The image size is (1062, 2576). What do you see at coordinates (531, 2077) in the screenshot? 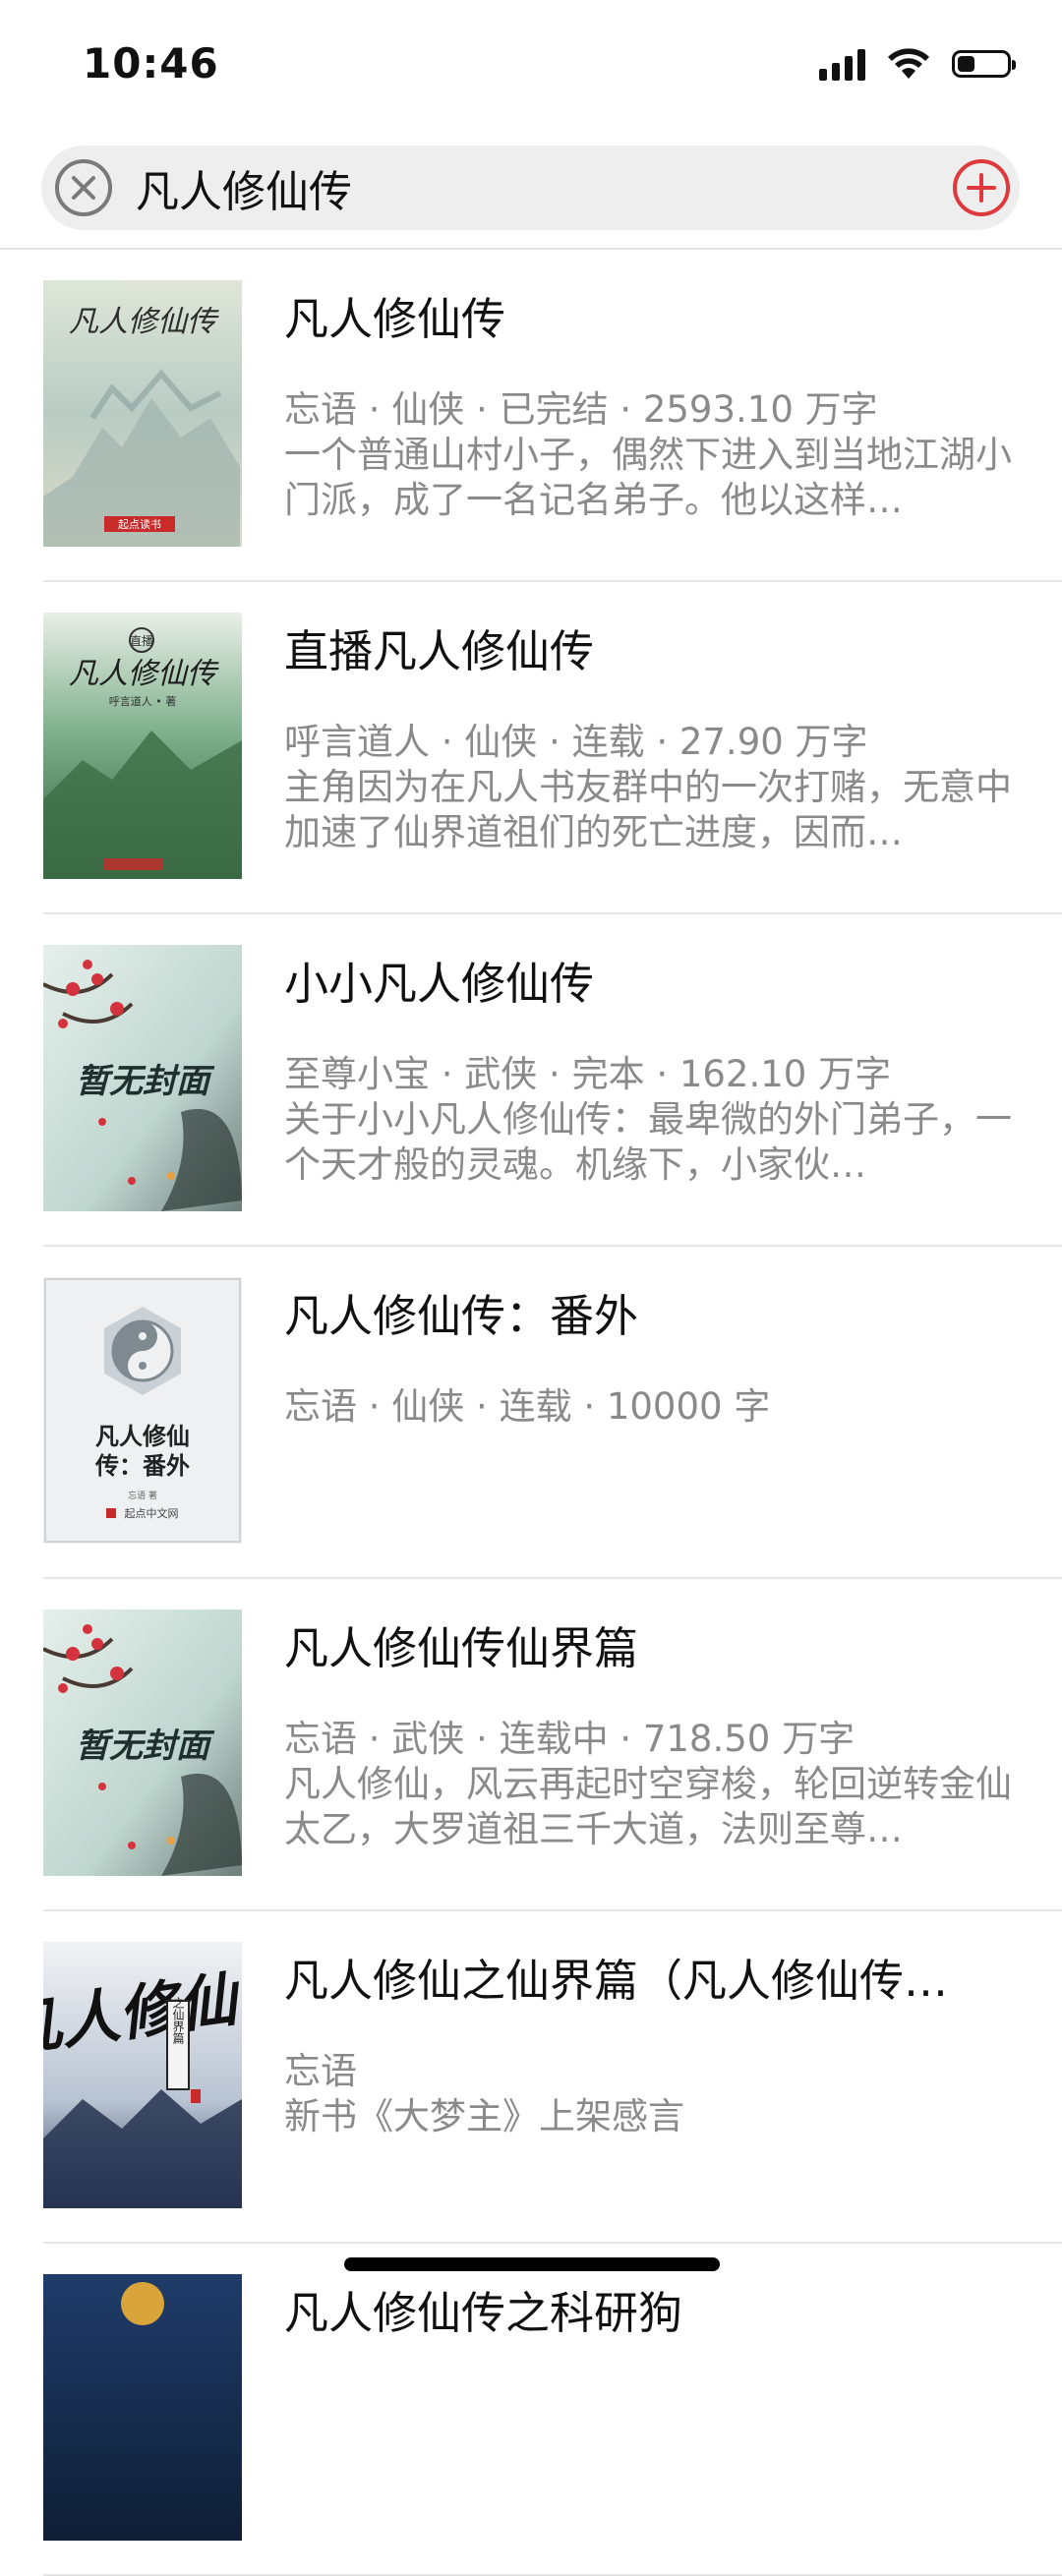
I see `list-item: 凡人修仙 之仙界篇 凡人修仙之仙界篇（凡人修仙传… 忘语 新书《大梦主》上架感言` at bounding box center [531, 2077].